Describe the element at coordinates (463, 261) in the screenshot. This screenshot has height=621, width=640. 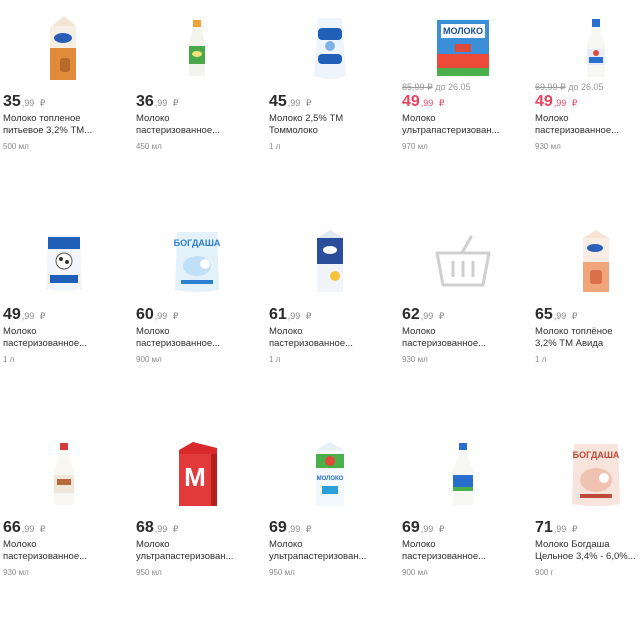
I see `basket-placeholder-icon` at that location.